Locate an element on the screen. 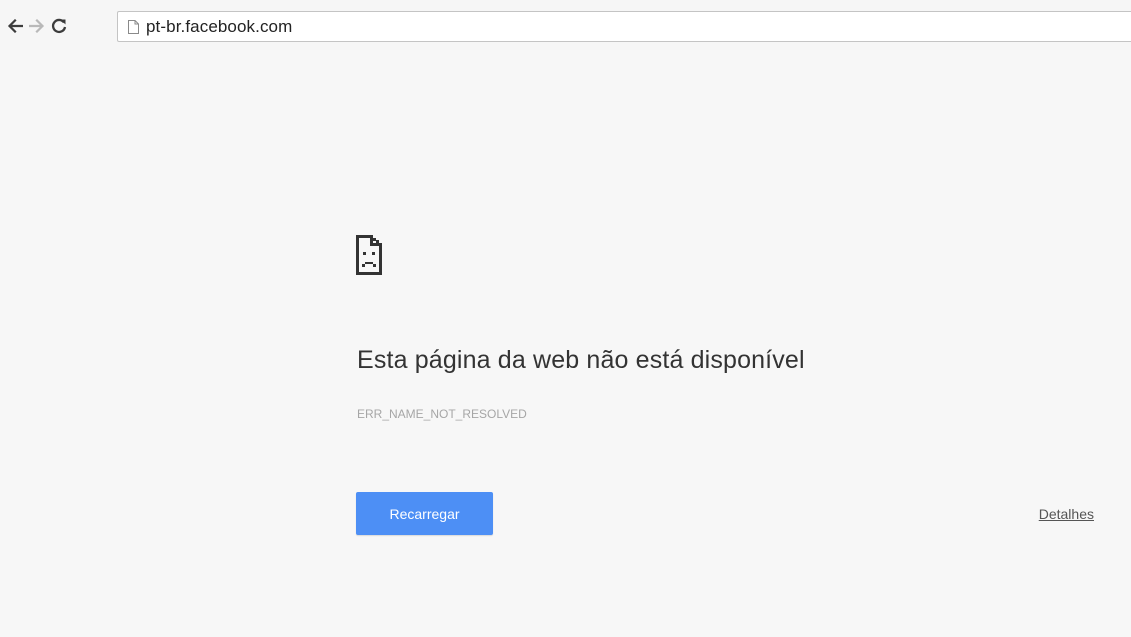  reload-button is located at coordinates (59, 26).